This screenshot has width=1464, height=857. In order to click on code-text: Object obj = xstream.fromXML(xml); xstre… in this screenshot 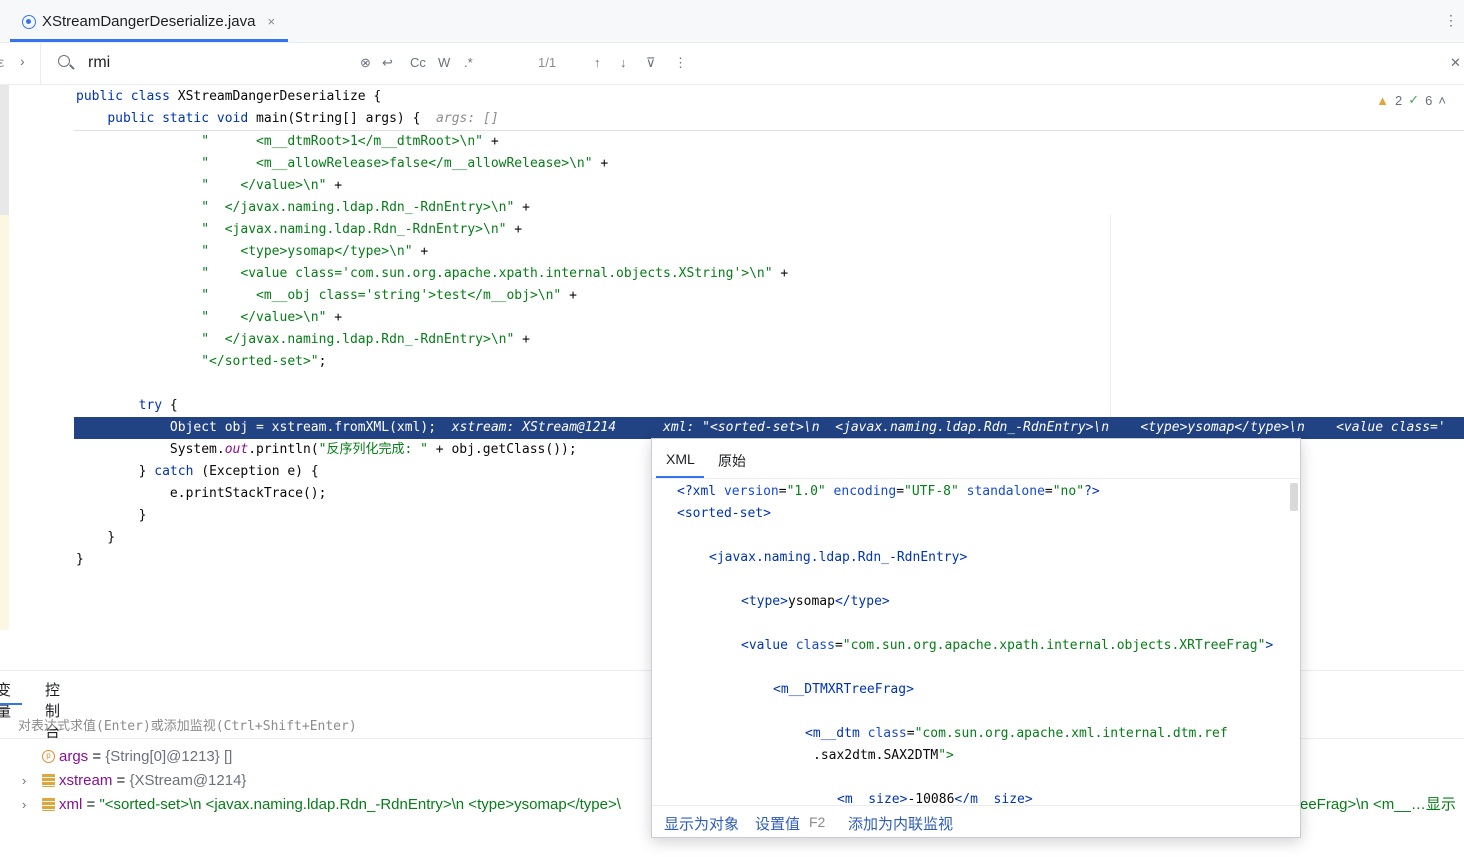, I will do `click(769, 428)`.